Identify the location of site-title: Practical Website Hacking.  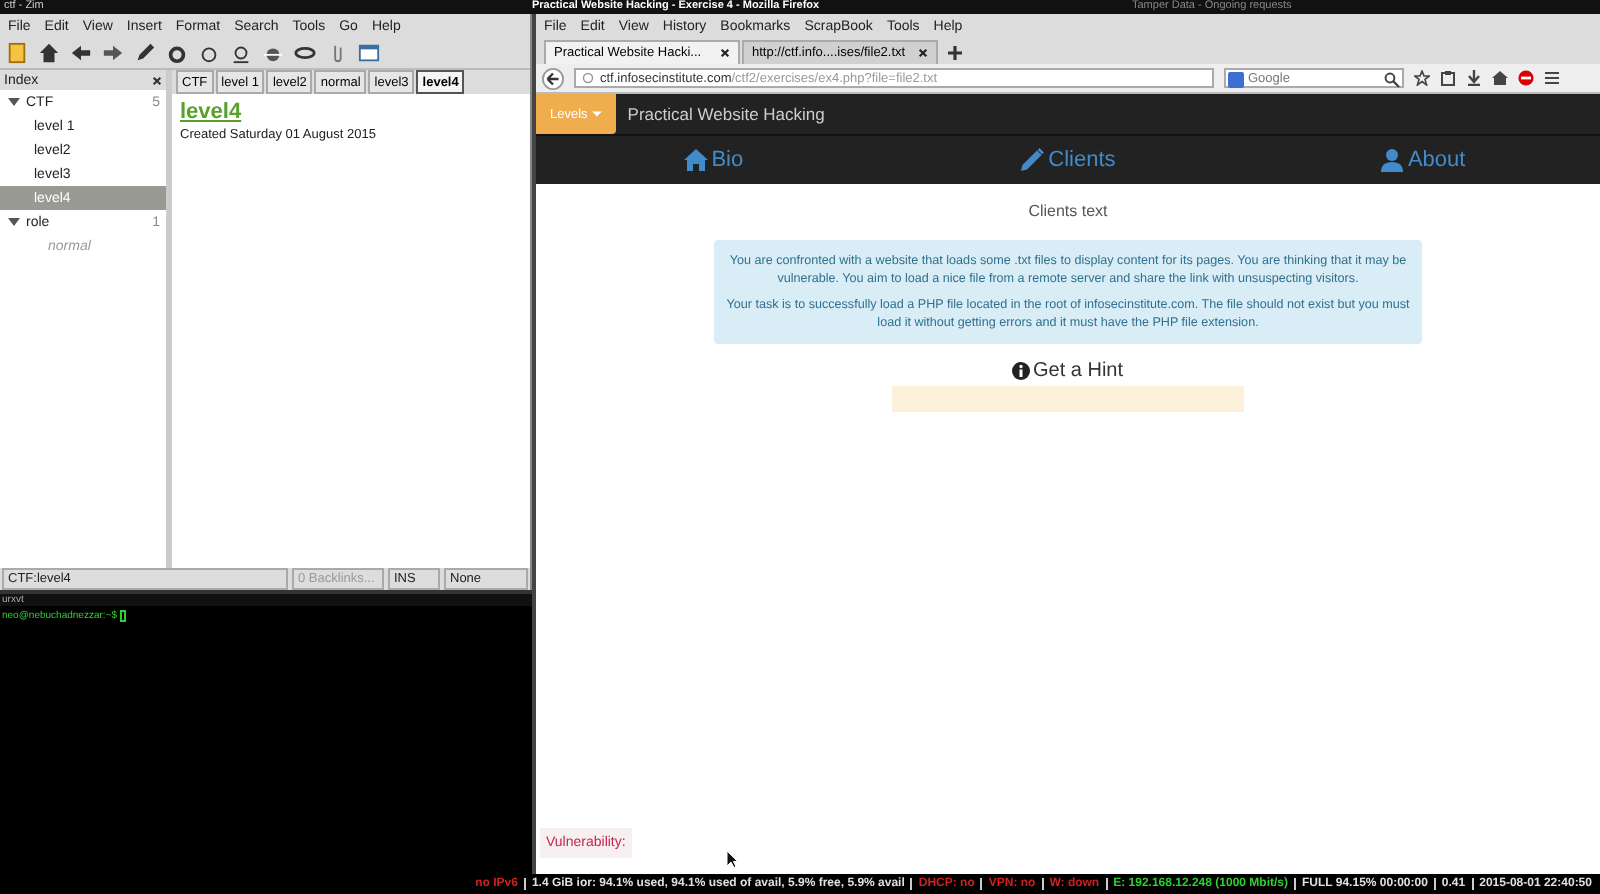
(726, 114).